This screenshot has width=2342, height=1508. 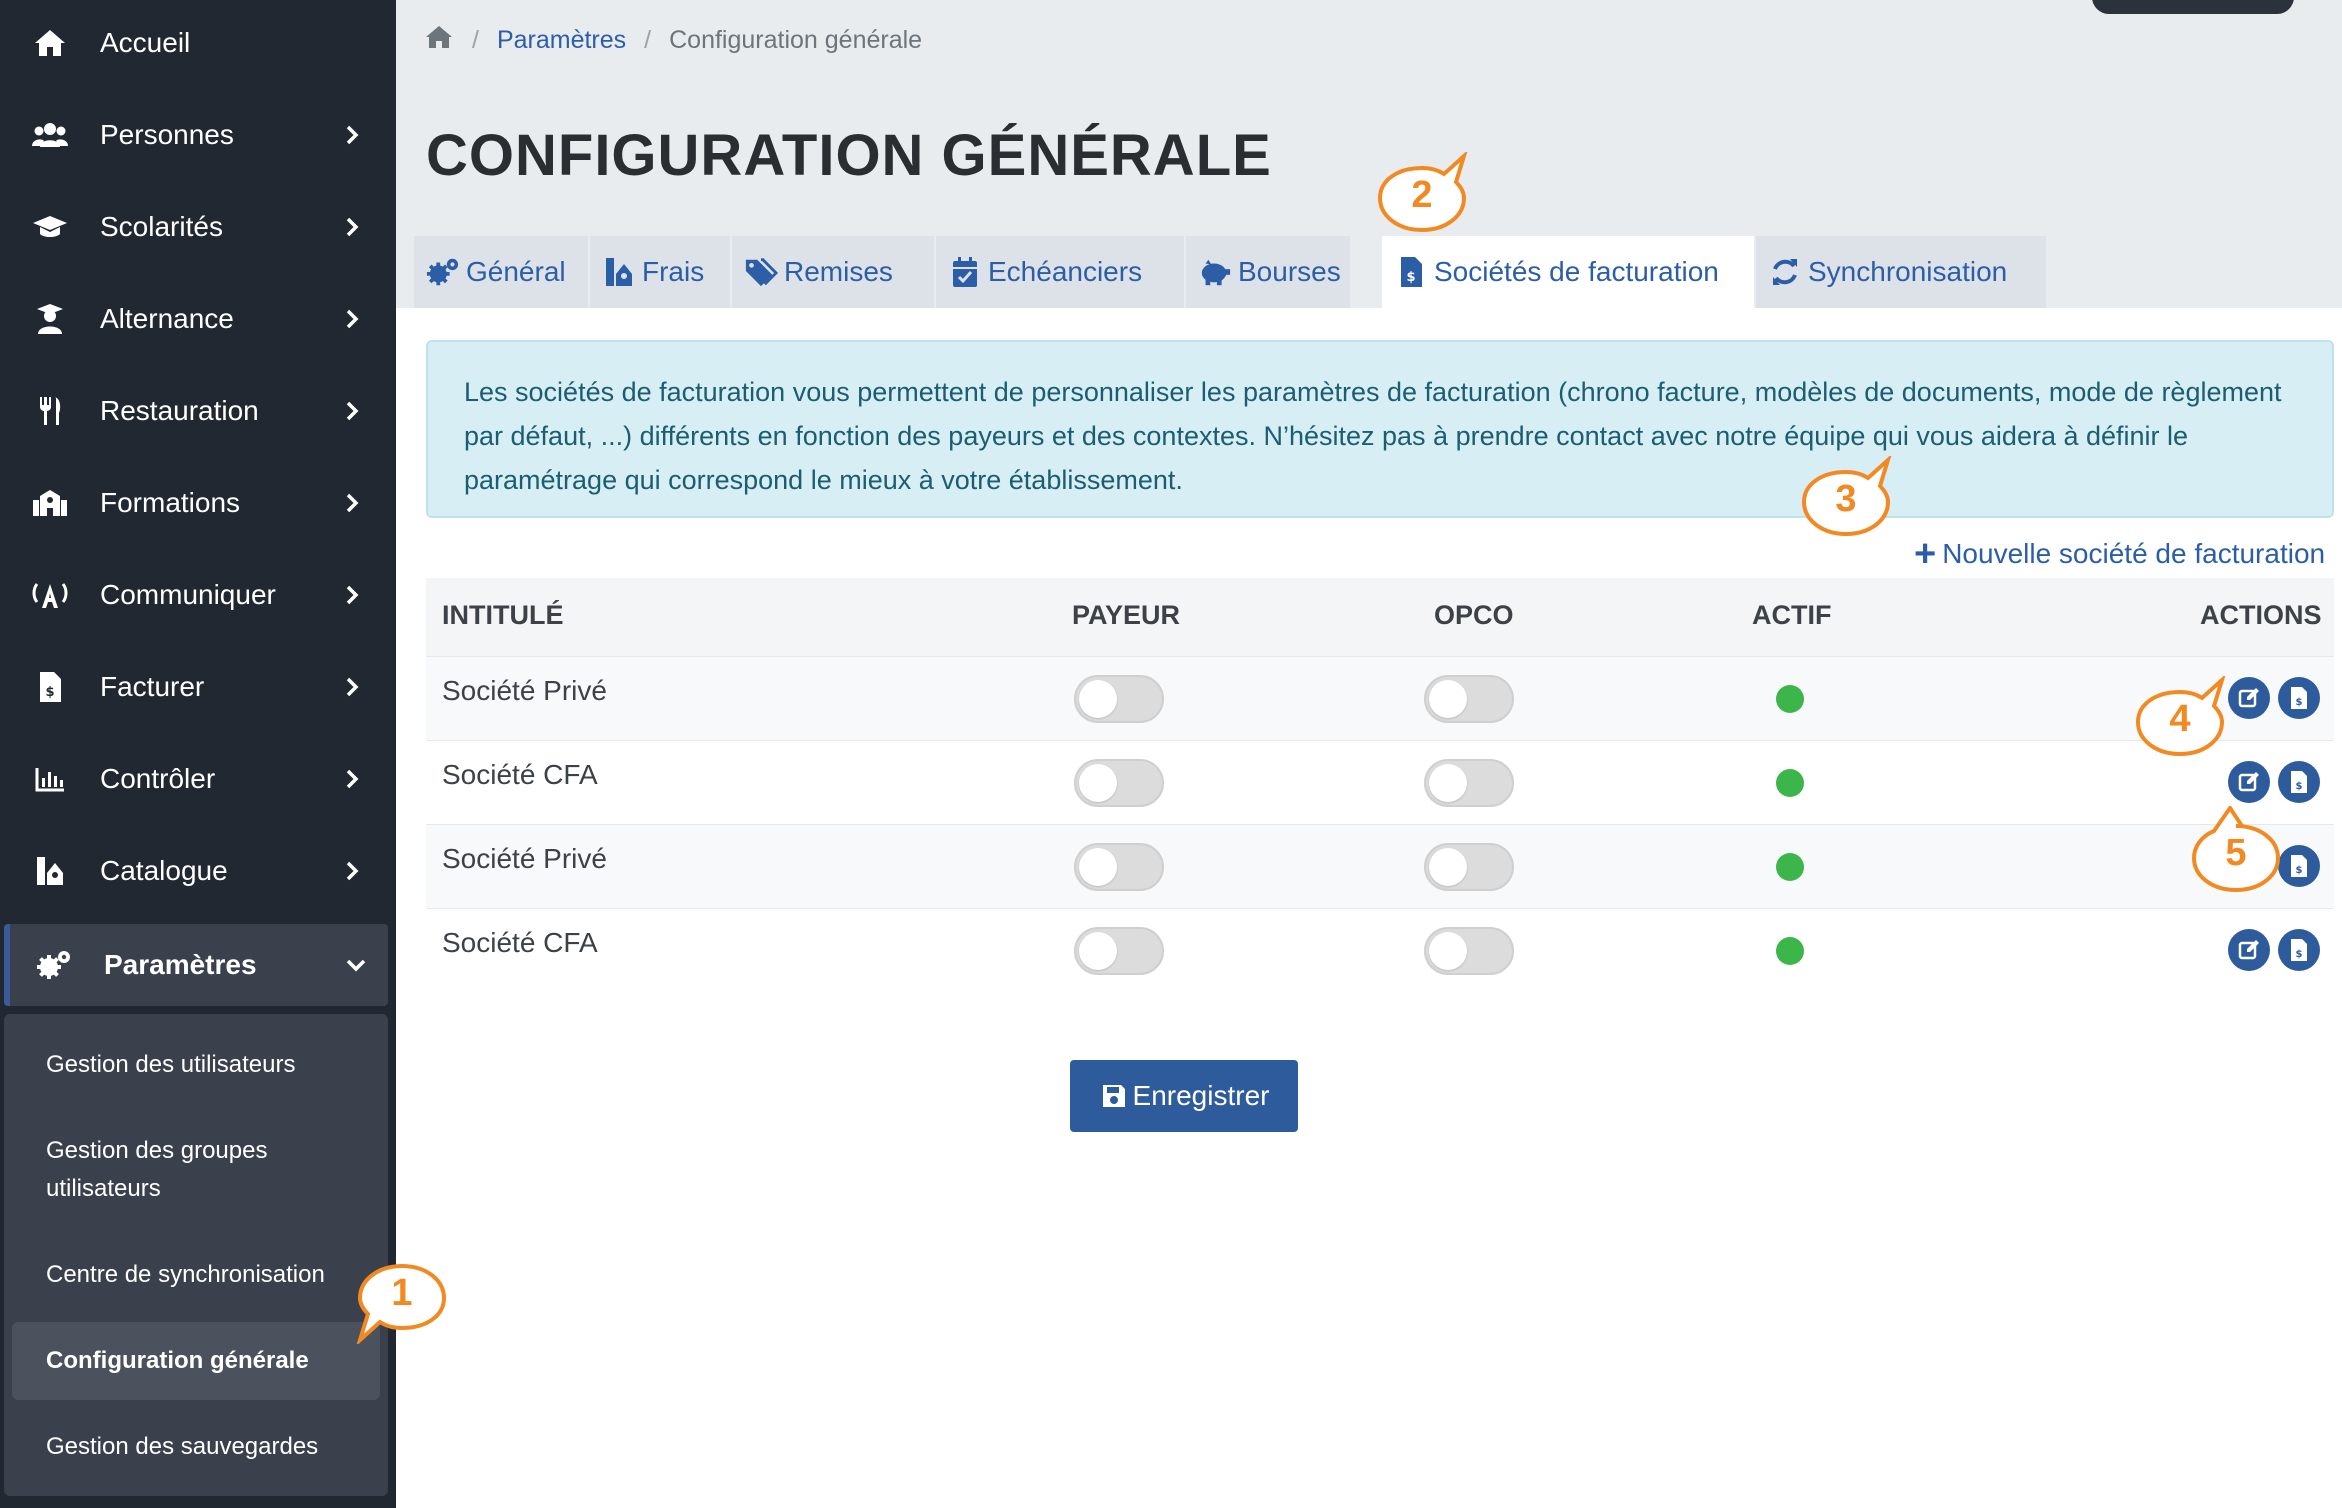 I want to click on submenu-item-centre-synchronisation: Centre de synchronisation, so click(x=196, y=1275).